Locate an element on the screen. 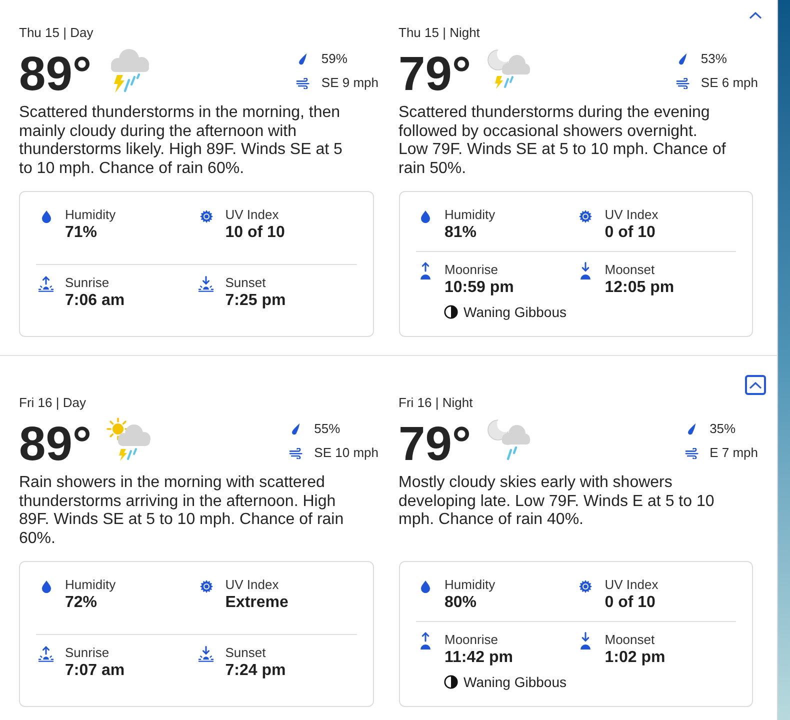 Image resolution: width=790 pixels, height=720 pixels. precipitation-chance: 55% is located at coordinates (327, 429).